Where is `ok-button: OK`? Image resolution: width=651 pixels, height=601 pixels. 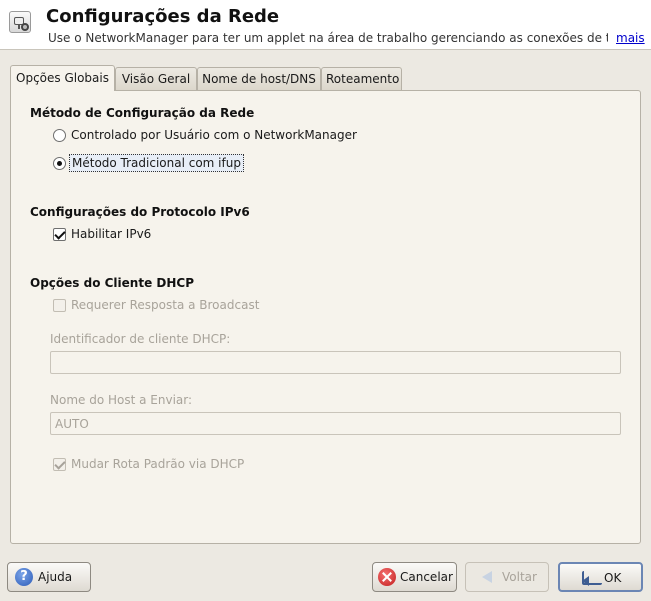 ok-button: OK is located at coordinates (600, 577).